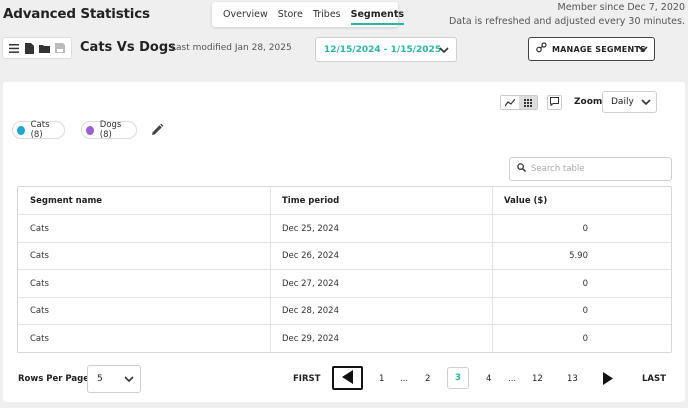 This screenshot has width=688, height=408. Describe the element at coordinates (541, 49) in the screenshot. I see `segments-icon` at that location.